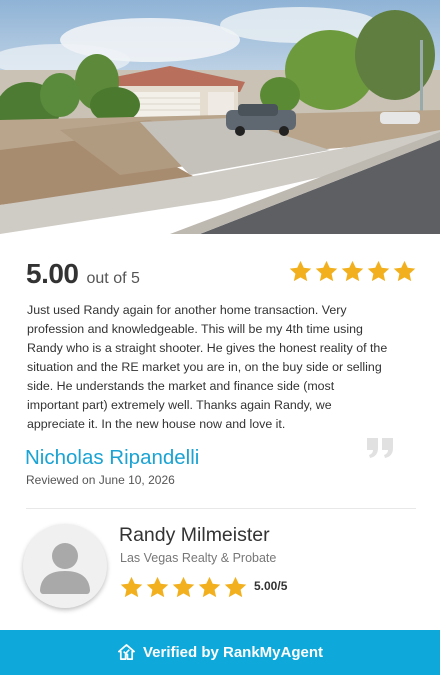 Image resolution: width=440 pixels, height=675 pixels. I want to click on verified-footer: Verified by RankMyAgent, so click(220, 652).